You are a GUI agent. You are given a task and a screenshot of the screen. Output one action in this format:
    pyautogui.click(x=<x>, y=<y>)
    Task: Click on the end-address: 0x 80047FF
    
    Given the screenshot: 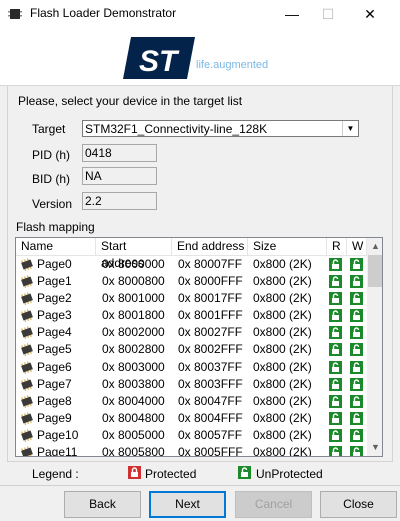 What is the action you would take?
    pyautogui.click(x=210, y=400)
    